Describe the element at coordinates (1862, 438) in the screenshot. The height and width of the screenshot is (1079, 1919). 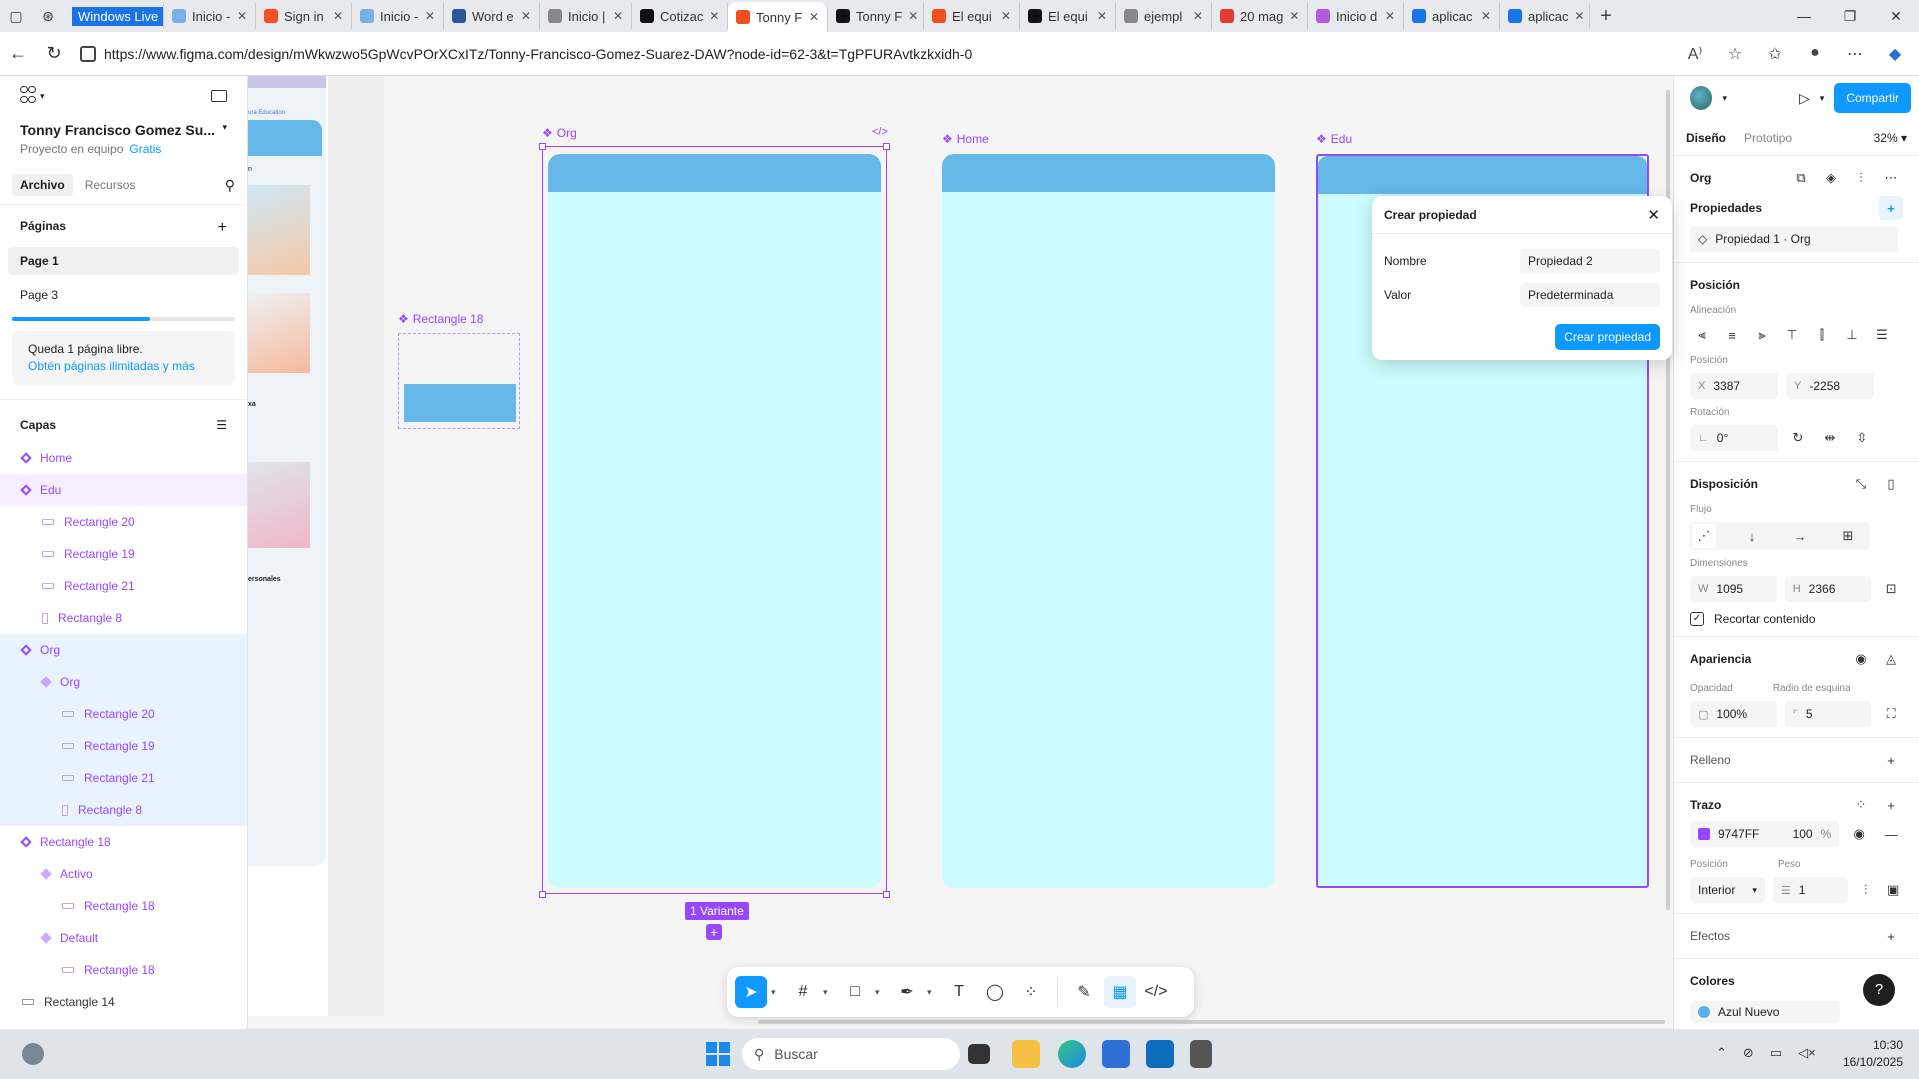
I see `flip-vertical-icon: ⇳` at that location.